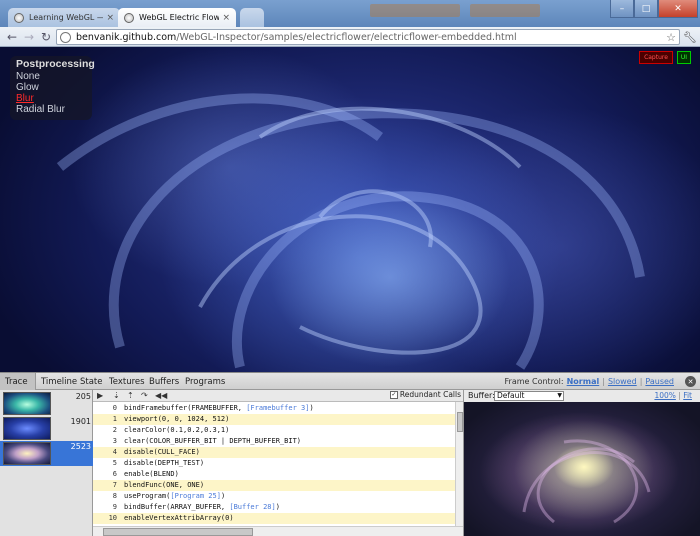 The width and height of the screenshot is (700, 536). Describe the element at coordinates (112, 518) in the screenshot. I see `call-index: 10` at that location.